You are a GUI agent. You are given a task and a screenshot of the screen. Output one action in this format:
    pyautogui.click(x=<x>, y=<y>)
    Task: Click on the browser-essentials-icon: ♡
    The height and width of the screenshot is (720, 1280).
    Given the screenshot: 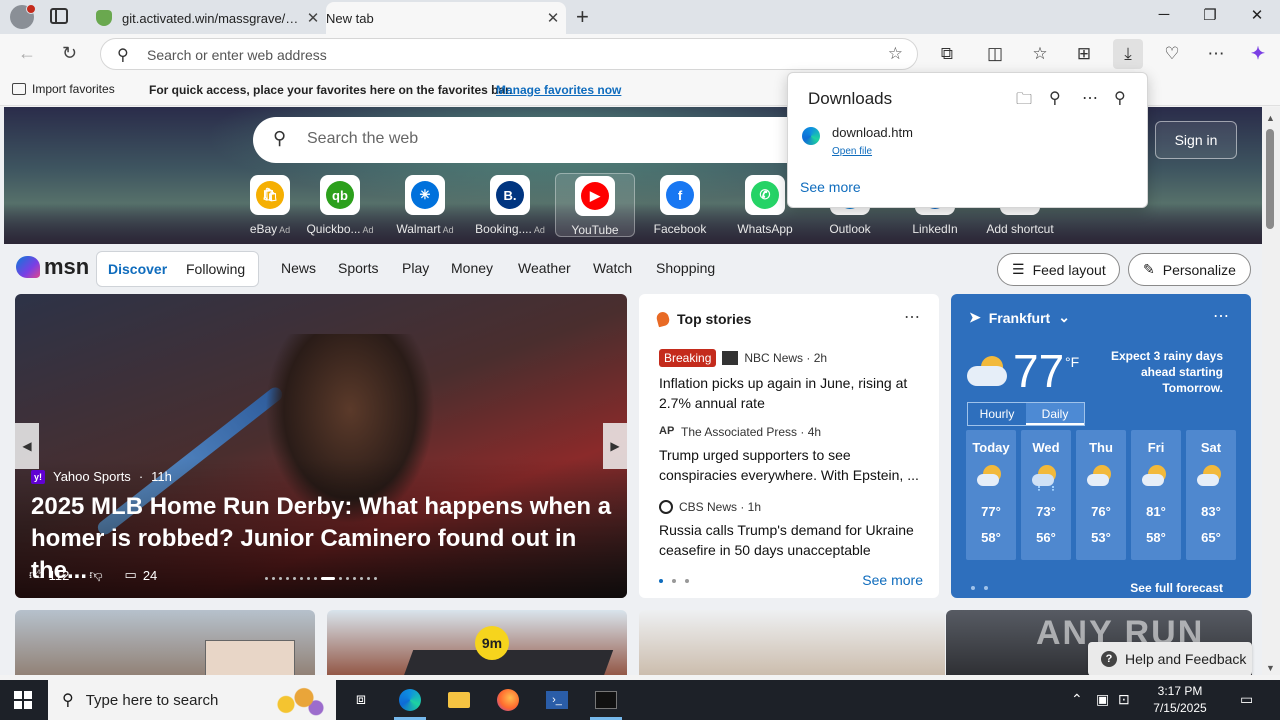 What is the action you would take?
    pyautogui.click(x=1172, y=54)
    